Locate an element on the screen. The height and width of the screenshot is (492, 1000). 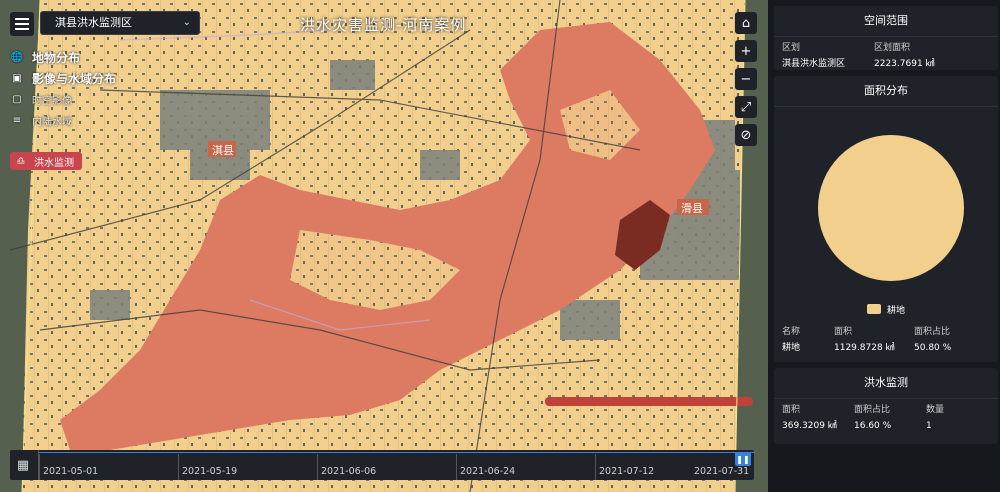
flood-monitor-card: 洪水监测 面积 面积占比 数量 369.3209 ㎢ 16.60 % 1 is located at coordinates (886, 406).